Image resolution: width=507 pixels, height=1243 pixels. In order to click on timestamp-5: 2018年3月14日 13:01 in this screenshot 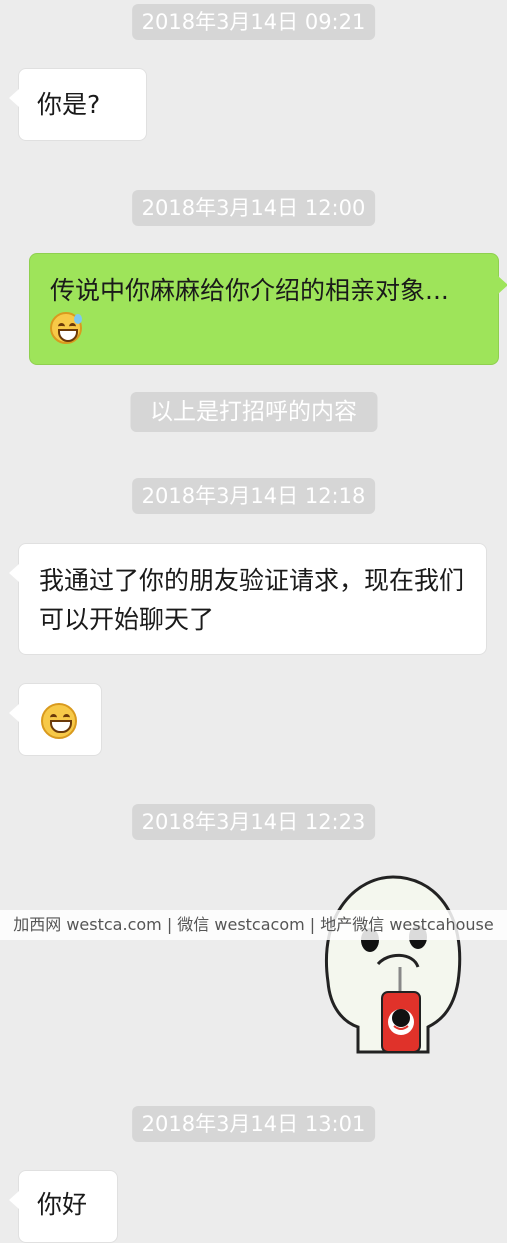, I will do `click(253, 1124)`.